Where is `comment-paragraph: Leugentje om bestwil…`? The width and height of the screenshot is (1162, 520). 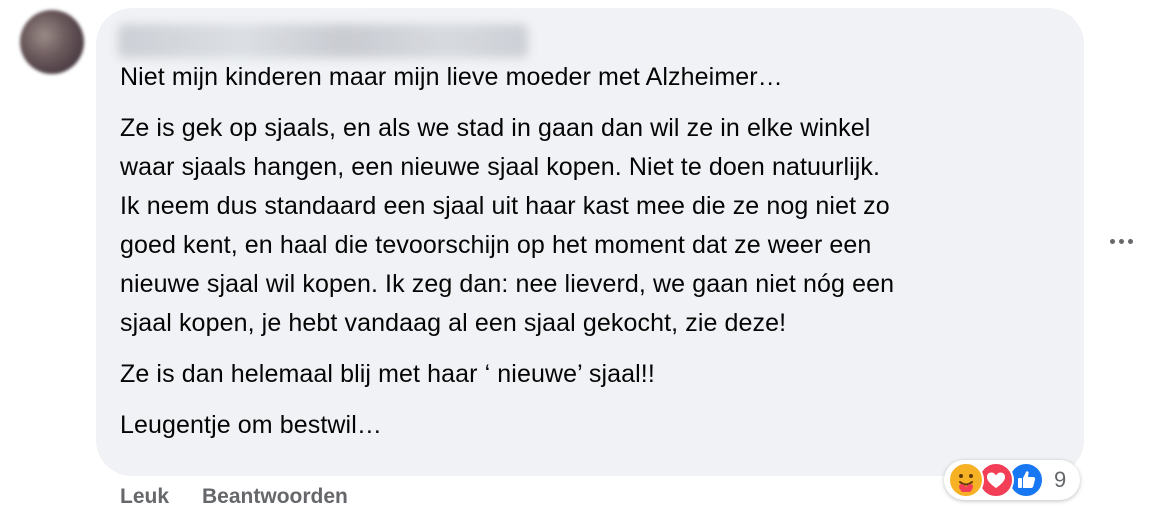
comment-paragraph: Leugentje om bestwil… is located at coordinates (595, 425).